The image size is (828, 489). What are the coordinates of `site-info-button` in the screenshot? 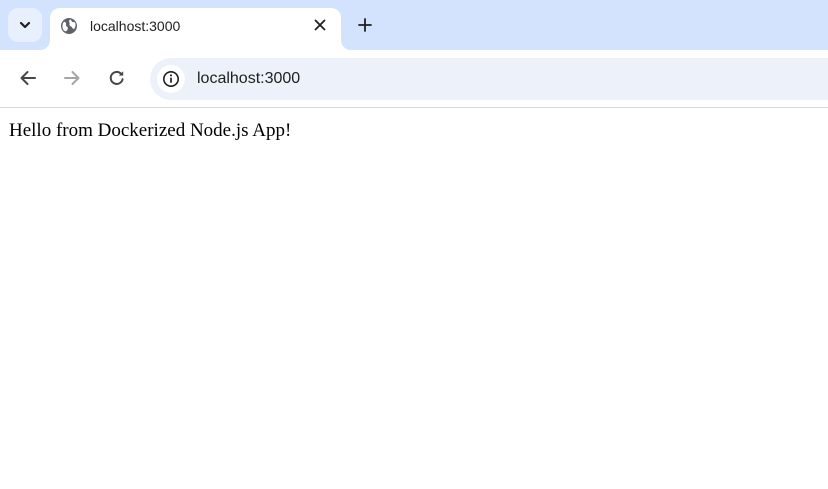 It's located at (171, 79).